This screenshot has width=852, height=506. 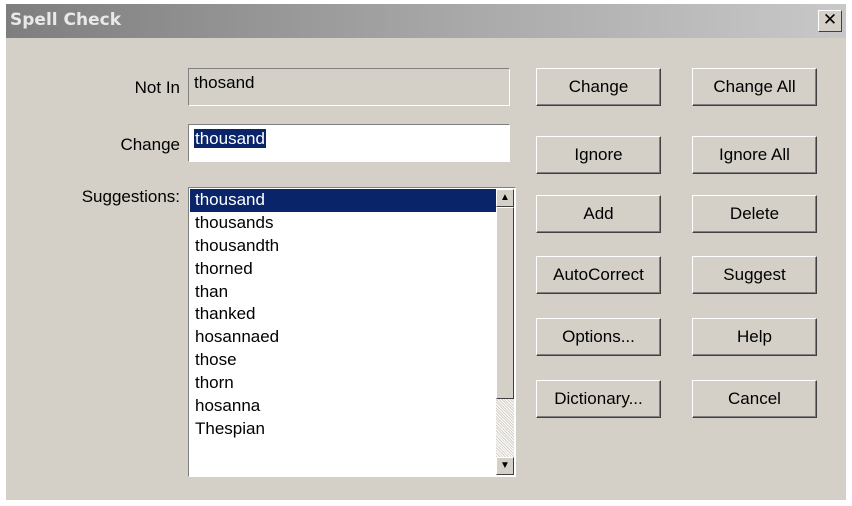 I want to click on suggestion-item: hosannaed, so click(x=343, y=337).